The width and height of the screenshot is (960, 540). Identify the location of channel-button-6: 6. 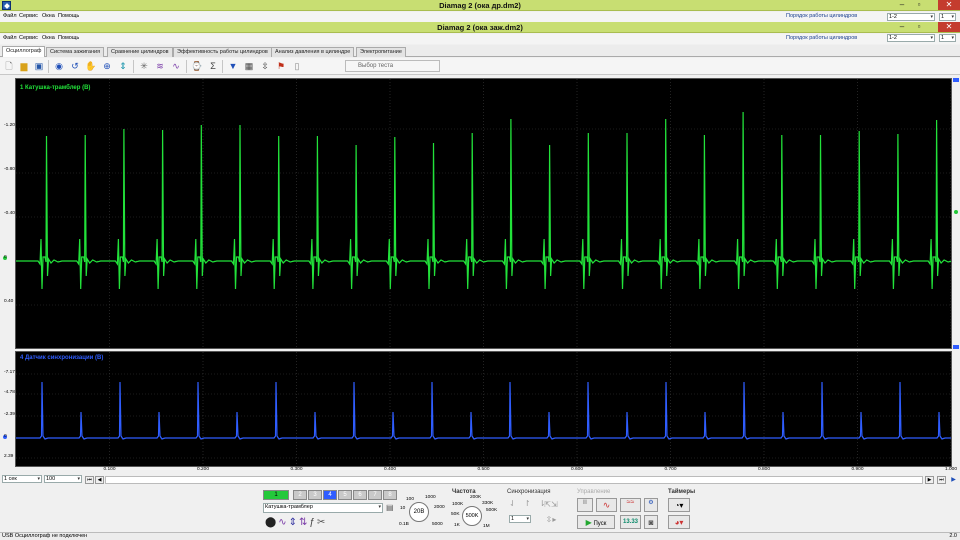
(360, 495).